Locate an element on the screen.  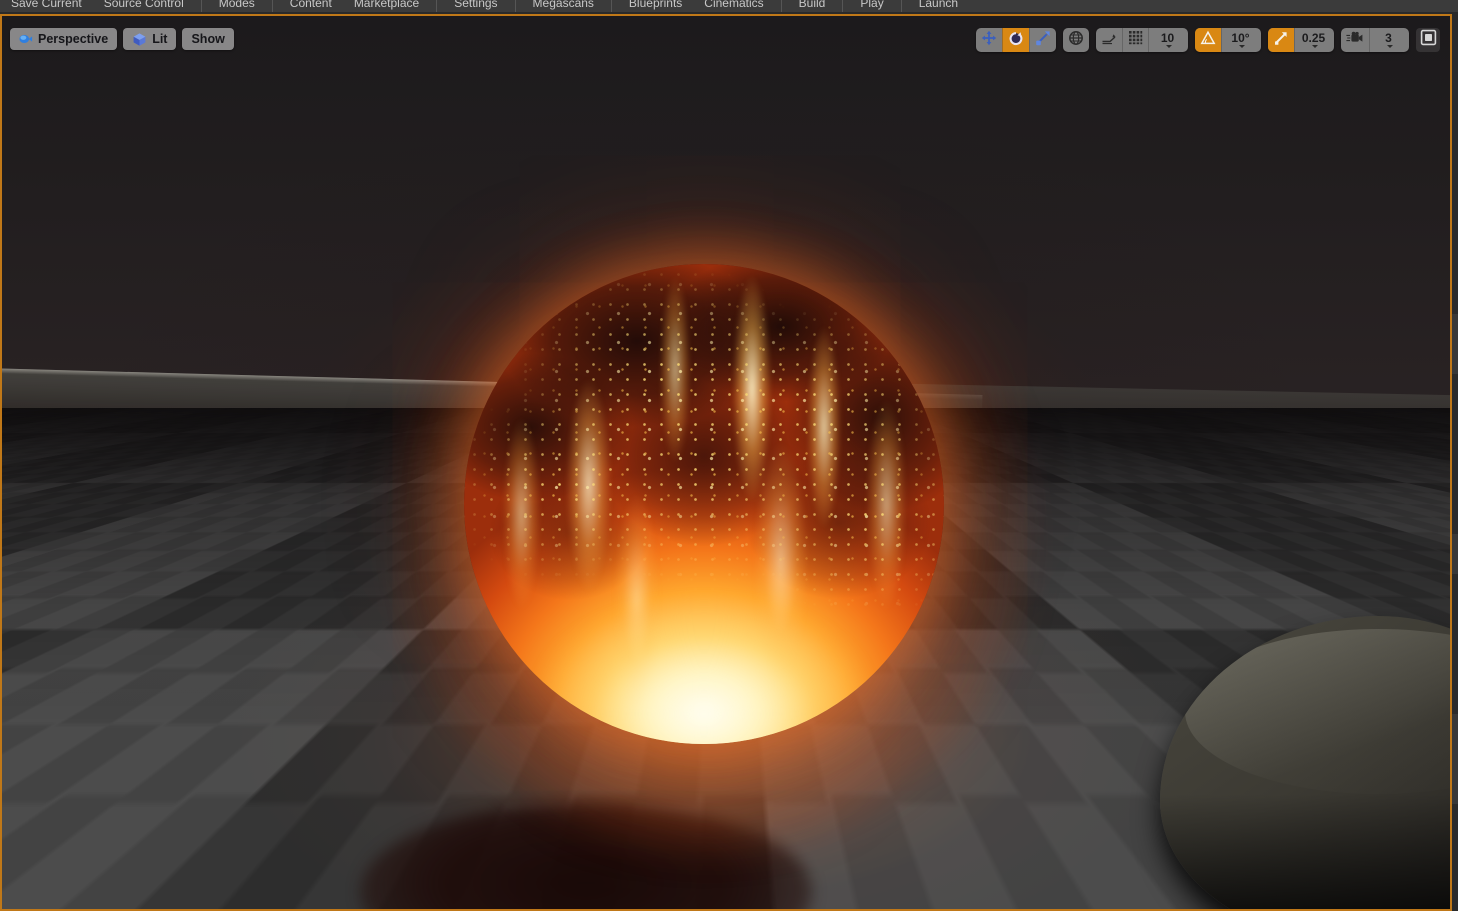
grid-icon is located at coordinates (1135, 40).